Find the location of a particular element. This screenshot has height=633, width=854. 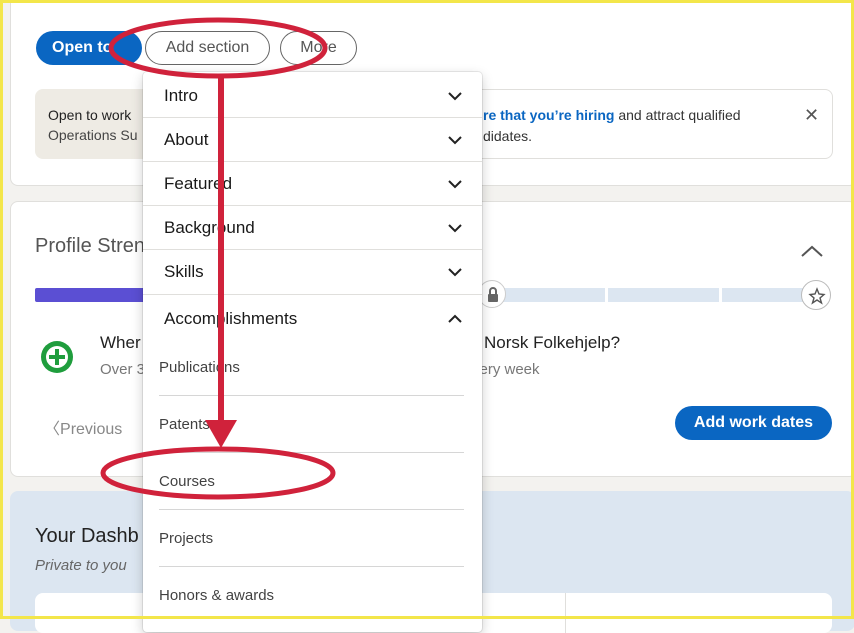

section-label: About is located at coordinates (186, 139).